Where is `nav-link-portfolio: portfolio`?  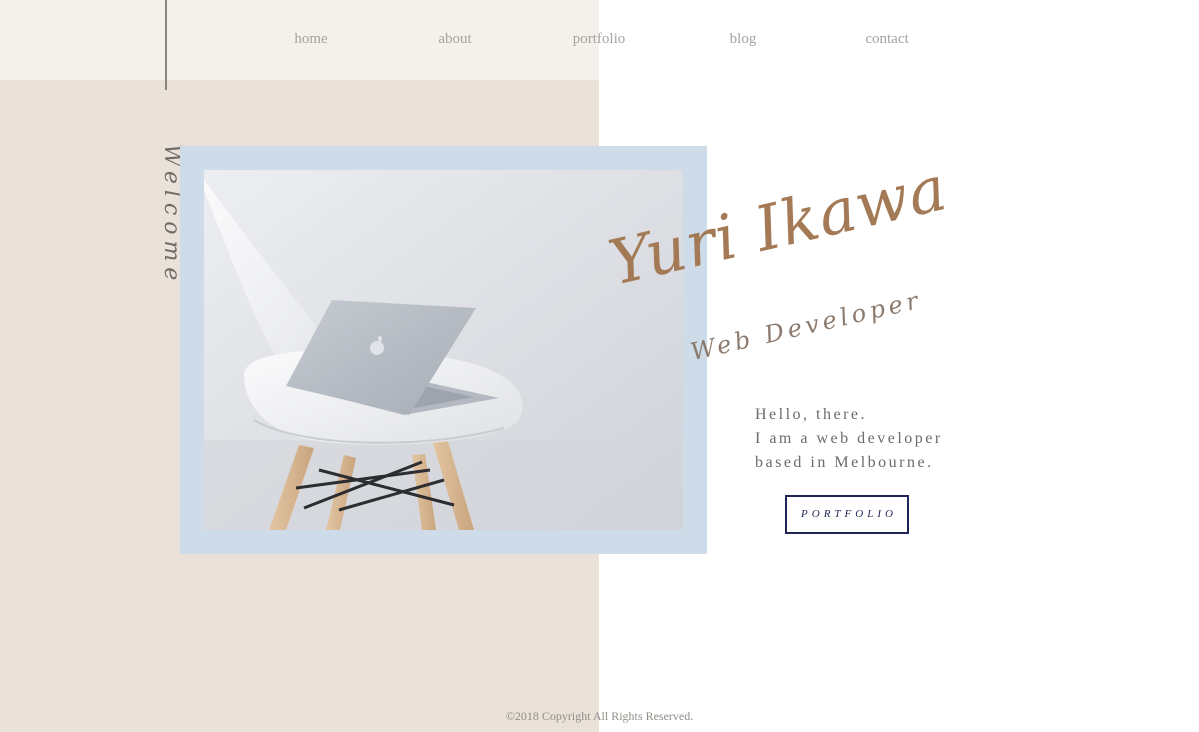 nav-link-portfolio: portfolio is located at coordinates (599, 39).